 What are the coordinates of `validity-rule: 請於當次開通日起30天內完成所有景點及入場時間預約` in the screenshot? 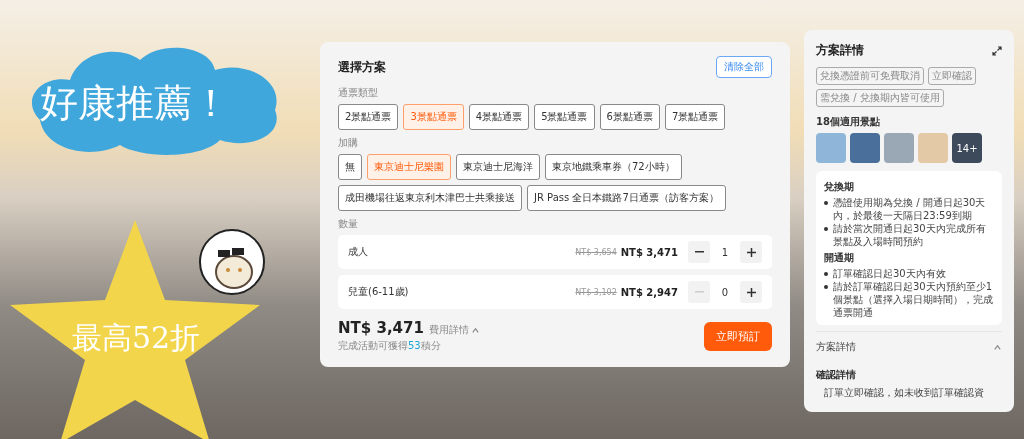 It's located at (910, 235).